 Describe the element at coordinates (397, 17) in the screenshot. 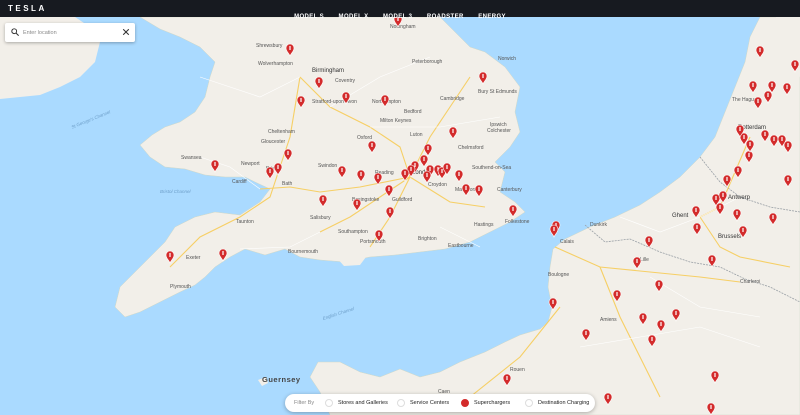

I see `nav-model-3: MODEL 3` at that location.